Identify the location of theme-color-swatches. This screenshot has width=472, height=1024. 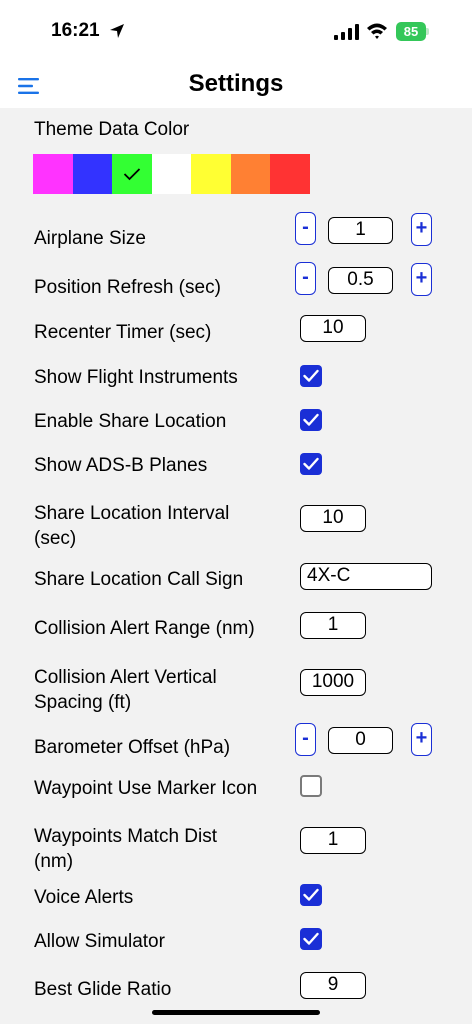
(171, 174).